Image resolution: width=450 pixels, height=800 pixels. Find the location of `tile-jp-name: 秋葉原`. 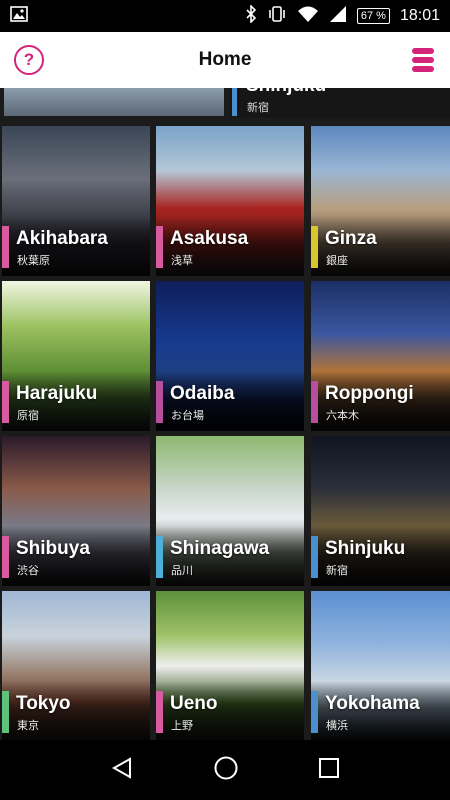

tile-jp-name: 秋葉原 is located at coordinates (33, 260).